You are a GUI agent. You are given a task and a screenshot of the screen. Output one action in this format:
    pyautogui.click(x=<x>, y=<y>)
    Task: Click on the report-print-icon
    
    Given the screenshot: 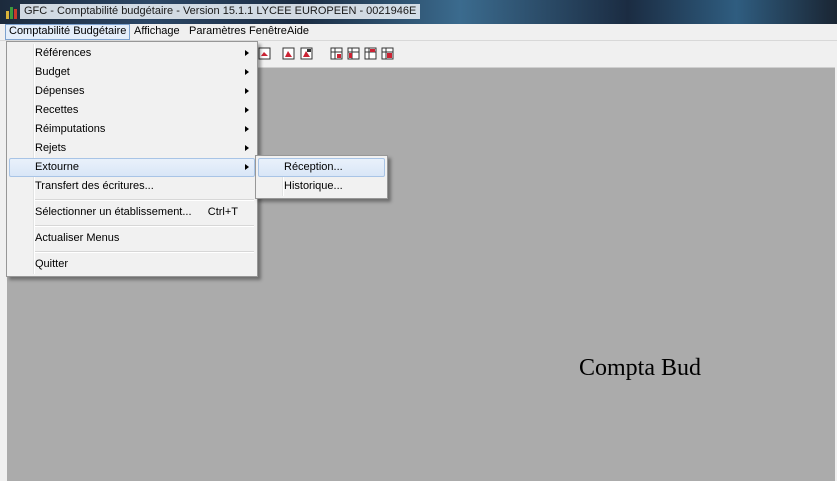 What is the action you would take?
    pyautogui.click(x=306, y=53)
    